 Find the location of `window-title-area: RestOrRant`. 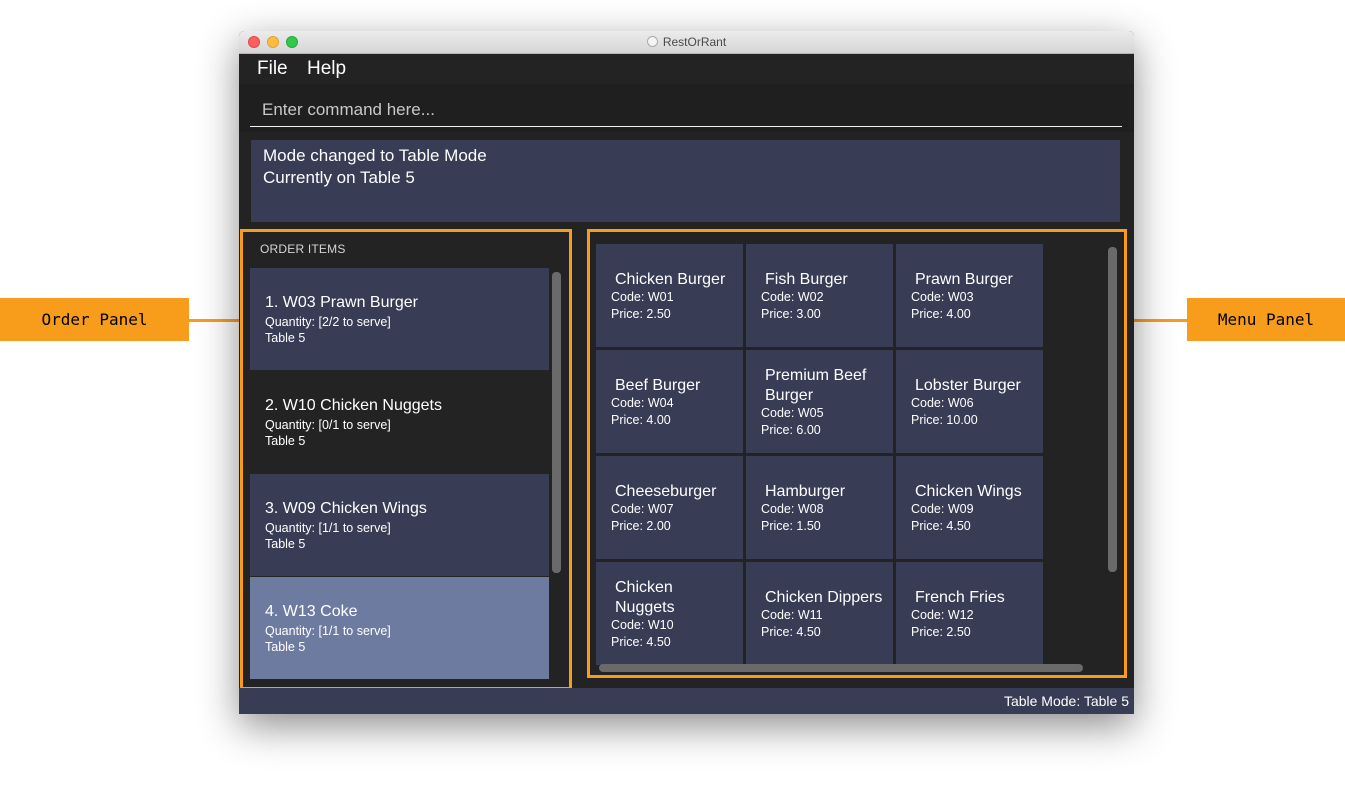

window-title-area: RestOrRant is located at coordinates (686, 42).